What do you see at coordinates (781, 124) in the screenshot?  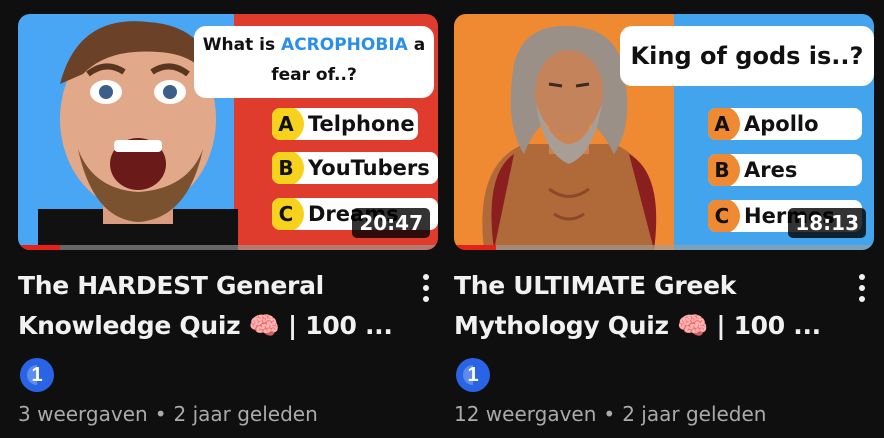 I see `answer-text: Apollo` at bounding box center [781, 124].